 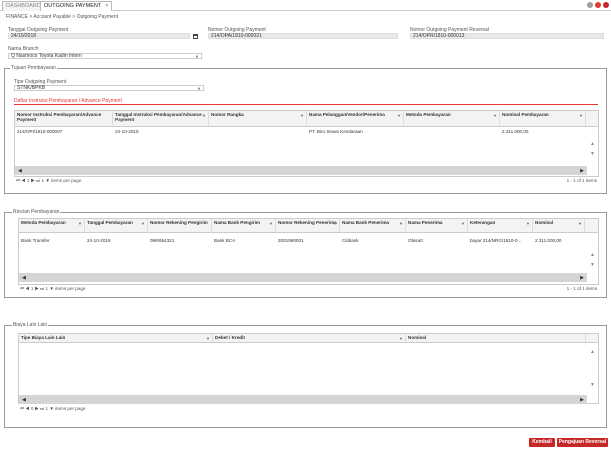 I want to click on col-label: Nomor Rekening Pengirim, so click(x=179, y=222).